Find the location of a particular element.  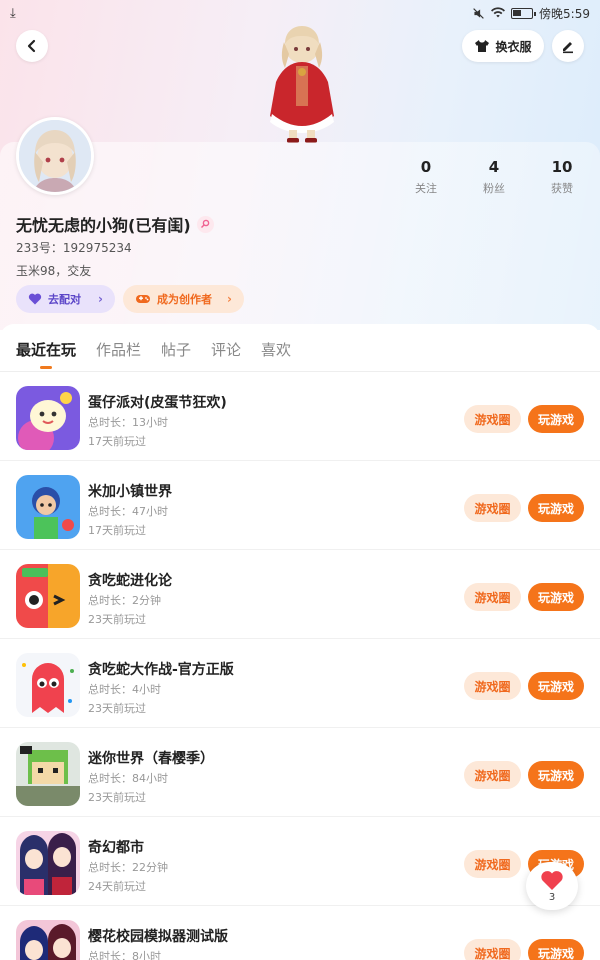

gamepad-icon is located at coordinates (143, 299).